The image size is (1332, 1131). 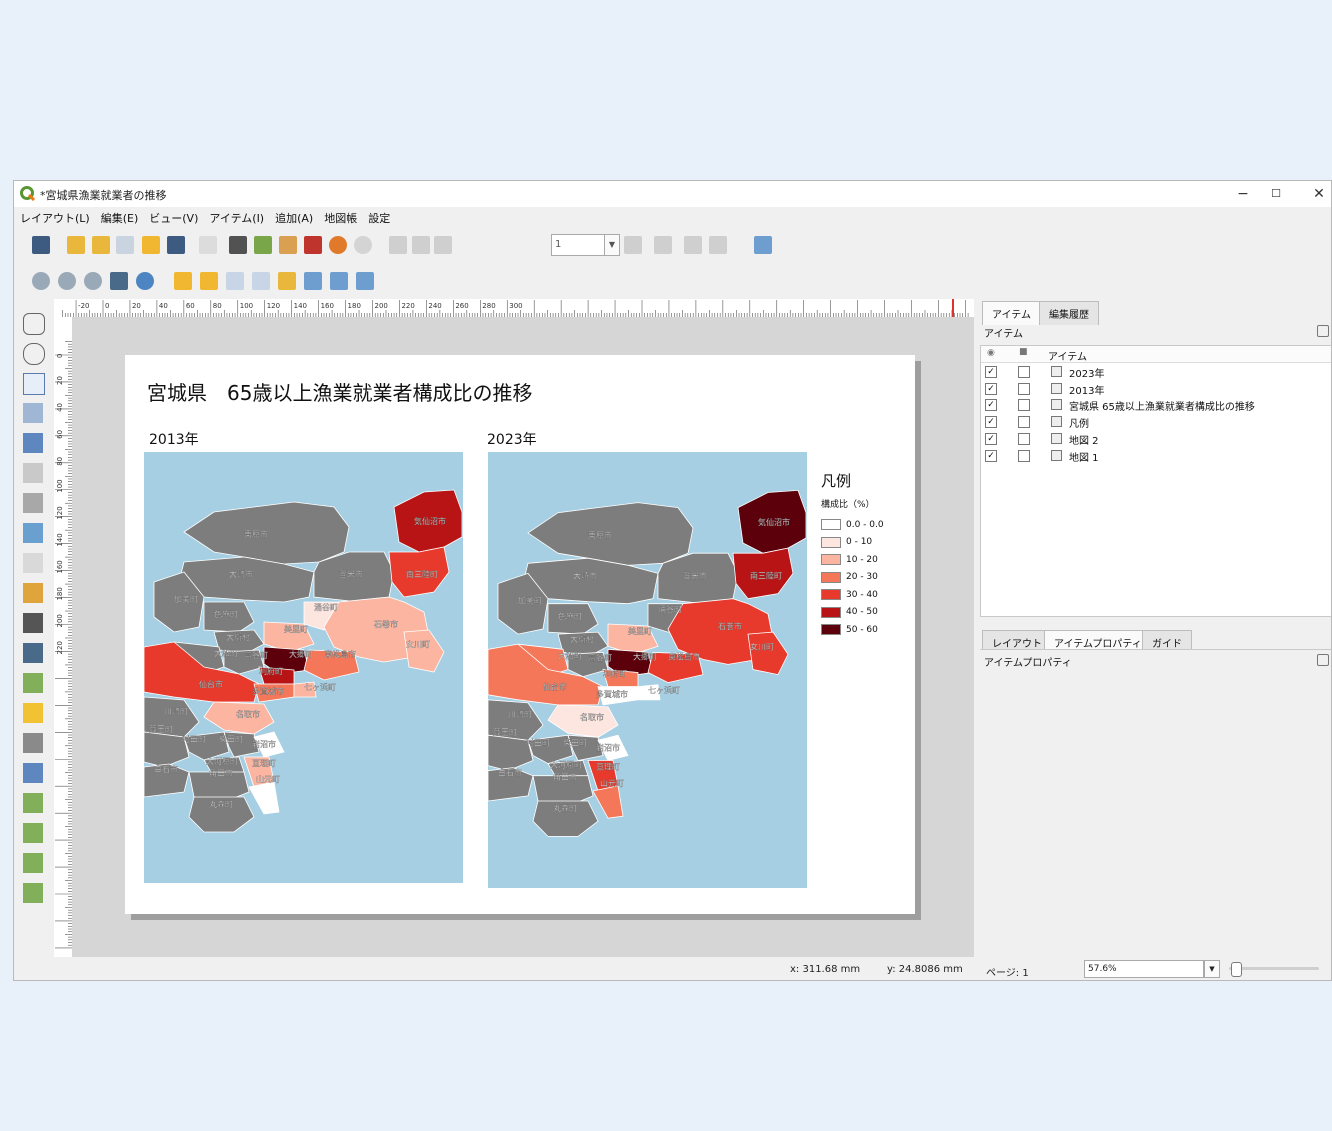 I want to click on layout-title: 宮城県 65歳以上漁業就業者構成比の推移, so click(x=339, y=391).